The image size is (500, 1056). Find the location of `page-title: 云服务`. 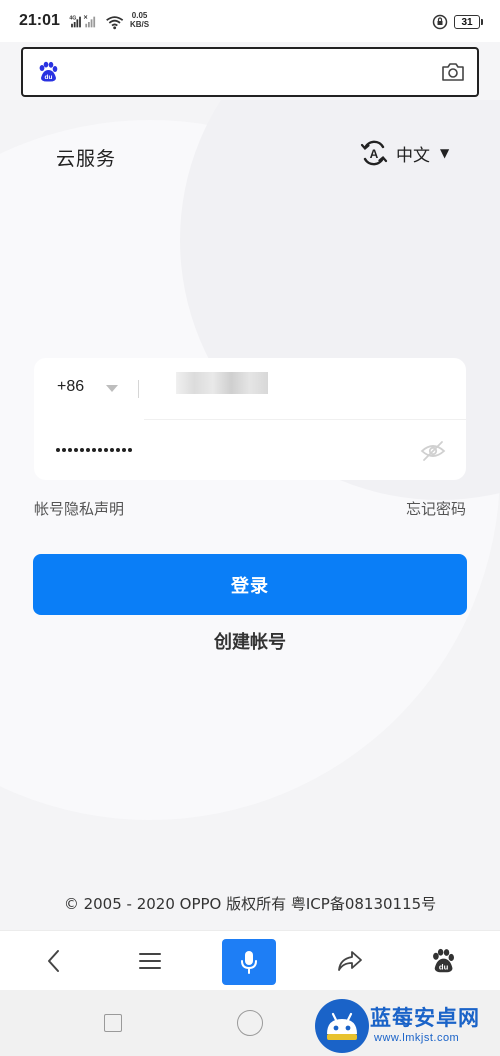

page-title: 云服务 is located at coordinates (86, 159).